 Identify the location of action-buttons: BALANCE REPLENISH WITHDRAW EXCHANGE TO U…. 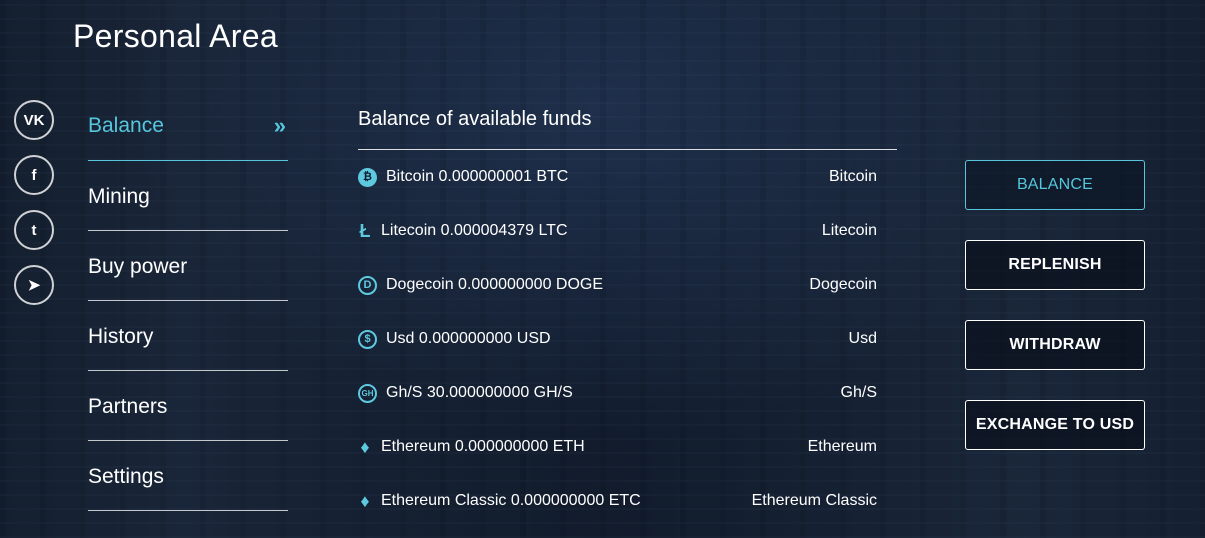
(1055, 305).